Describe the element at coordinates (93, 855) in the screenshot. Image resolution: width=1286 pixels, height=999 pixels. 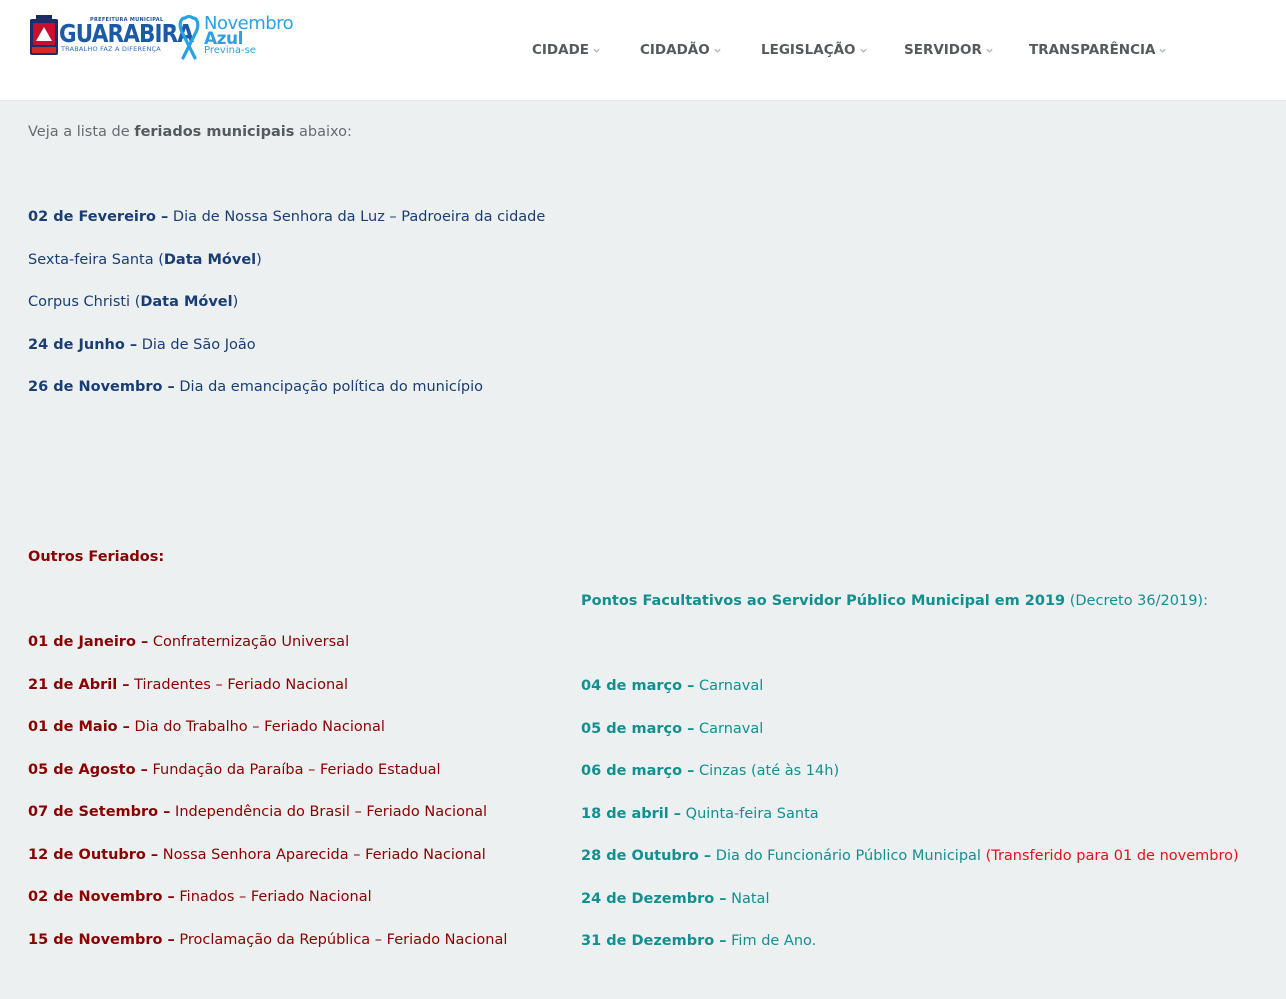
I see `holiday-date: 12 de Outubro –` at that location.